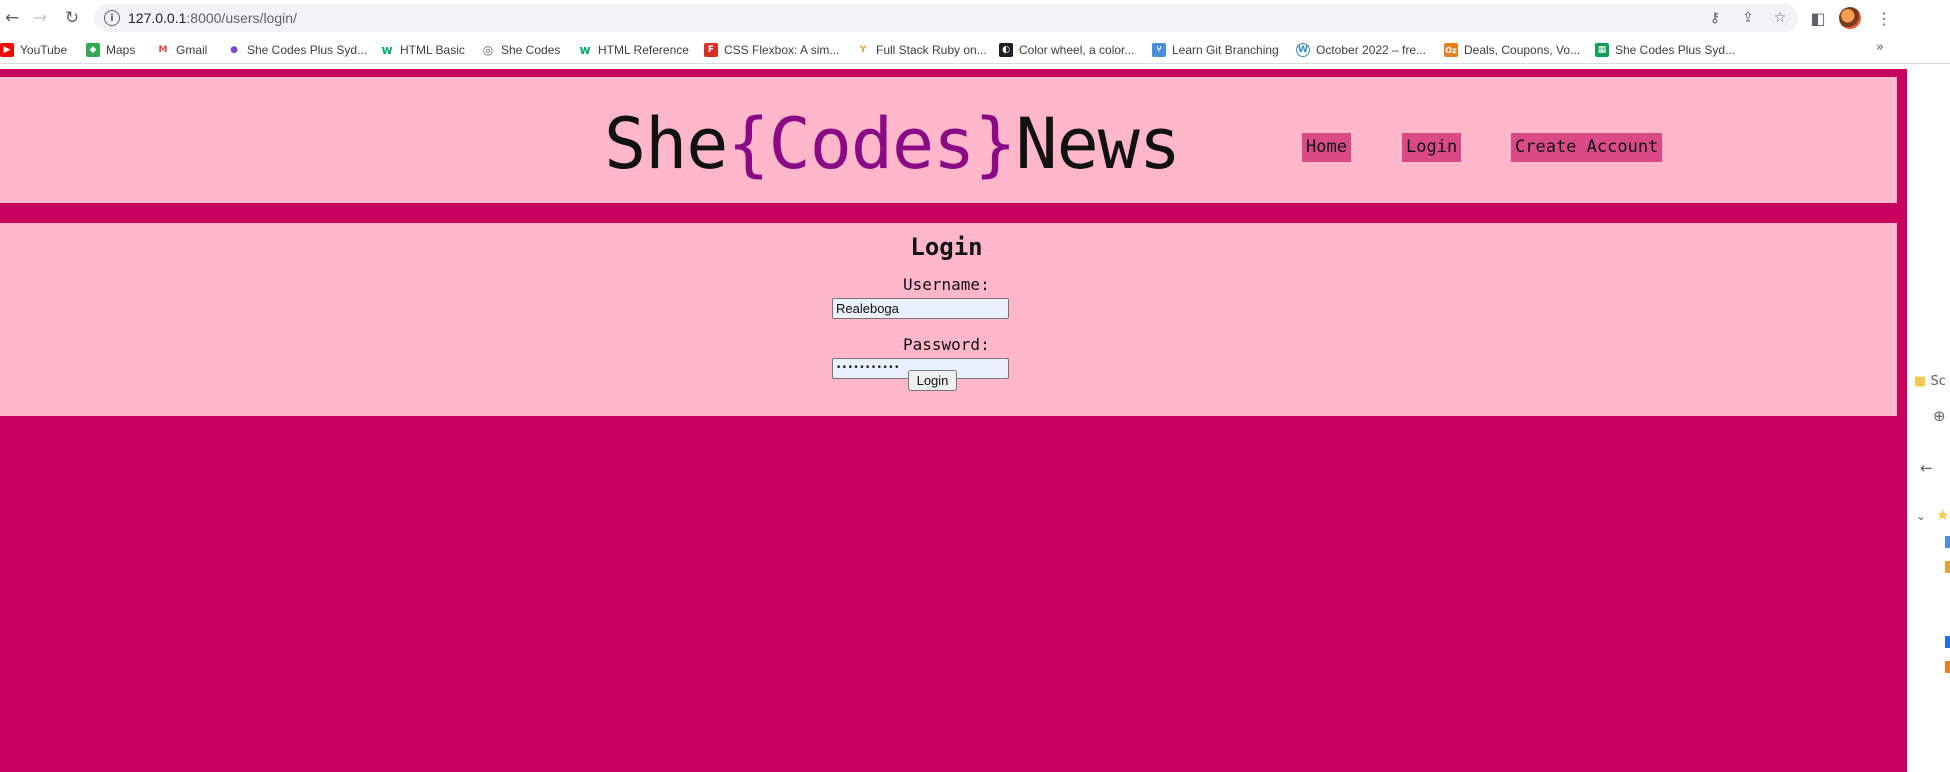 The width and height of the screenshot is (1950, 772). Describe the element at coordinates (643, 50) in the screenshot. I see `bookmark-label: HTML Reference` at that location.